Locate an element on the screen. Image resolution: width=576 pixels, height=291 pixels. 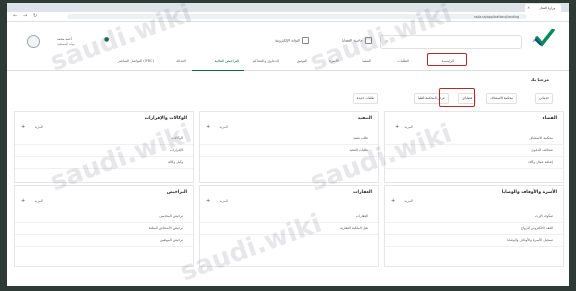
highlight-box-chip is located at coordinates (457, 97).